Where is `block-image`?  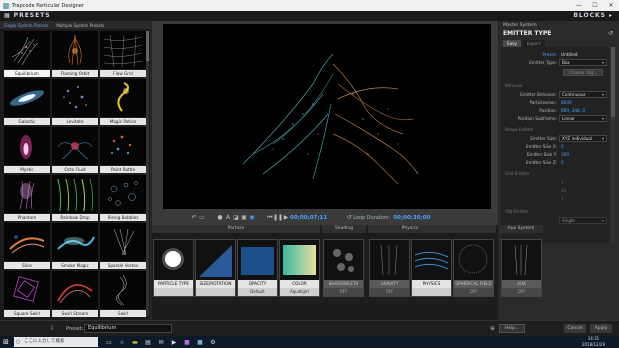
block-image is located at coordinates (431, 260).